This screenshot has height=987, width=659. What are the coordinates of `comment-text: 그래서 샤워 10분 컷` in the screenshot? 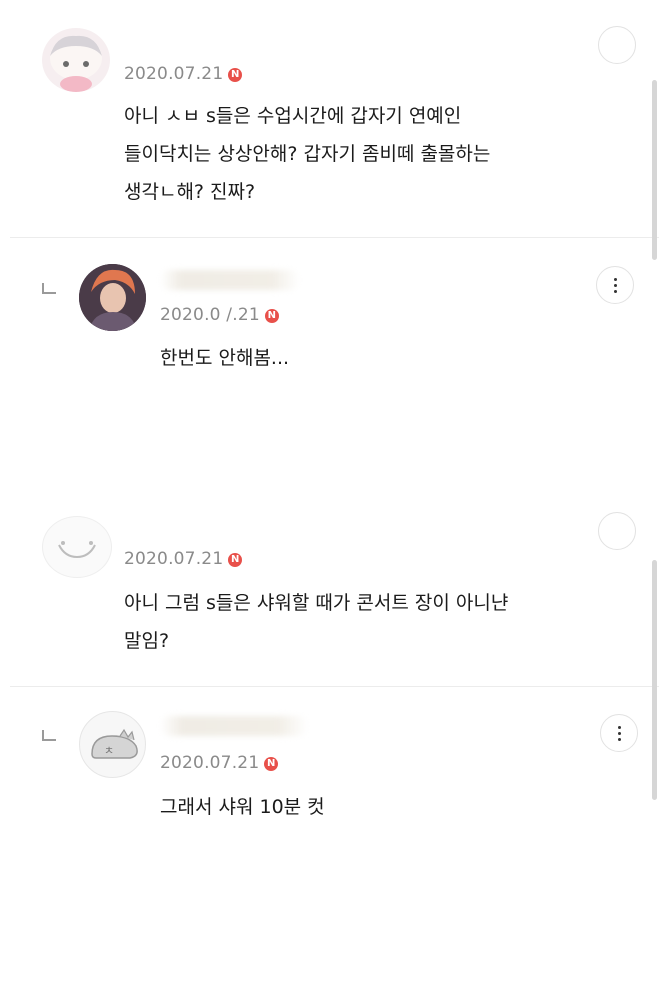 It's located at (242, 807).